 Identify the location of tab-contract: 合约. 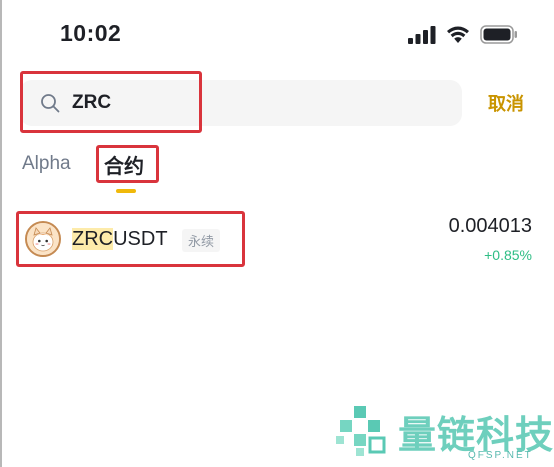
(124, 164).